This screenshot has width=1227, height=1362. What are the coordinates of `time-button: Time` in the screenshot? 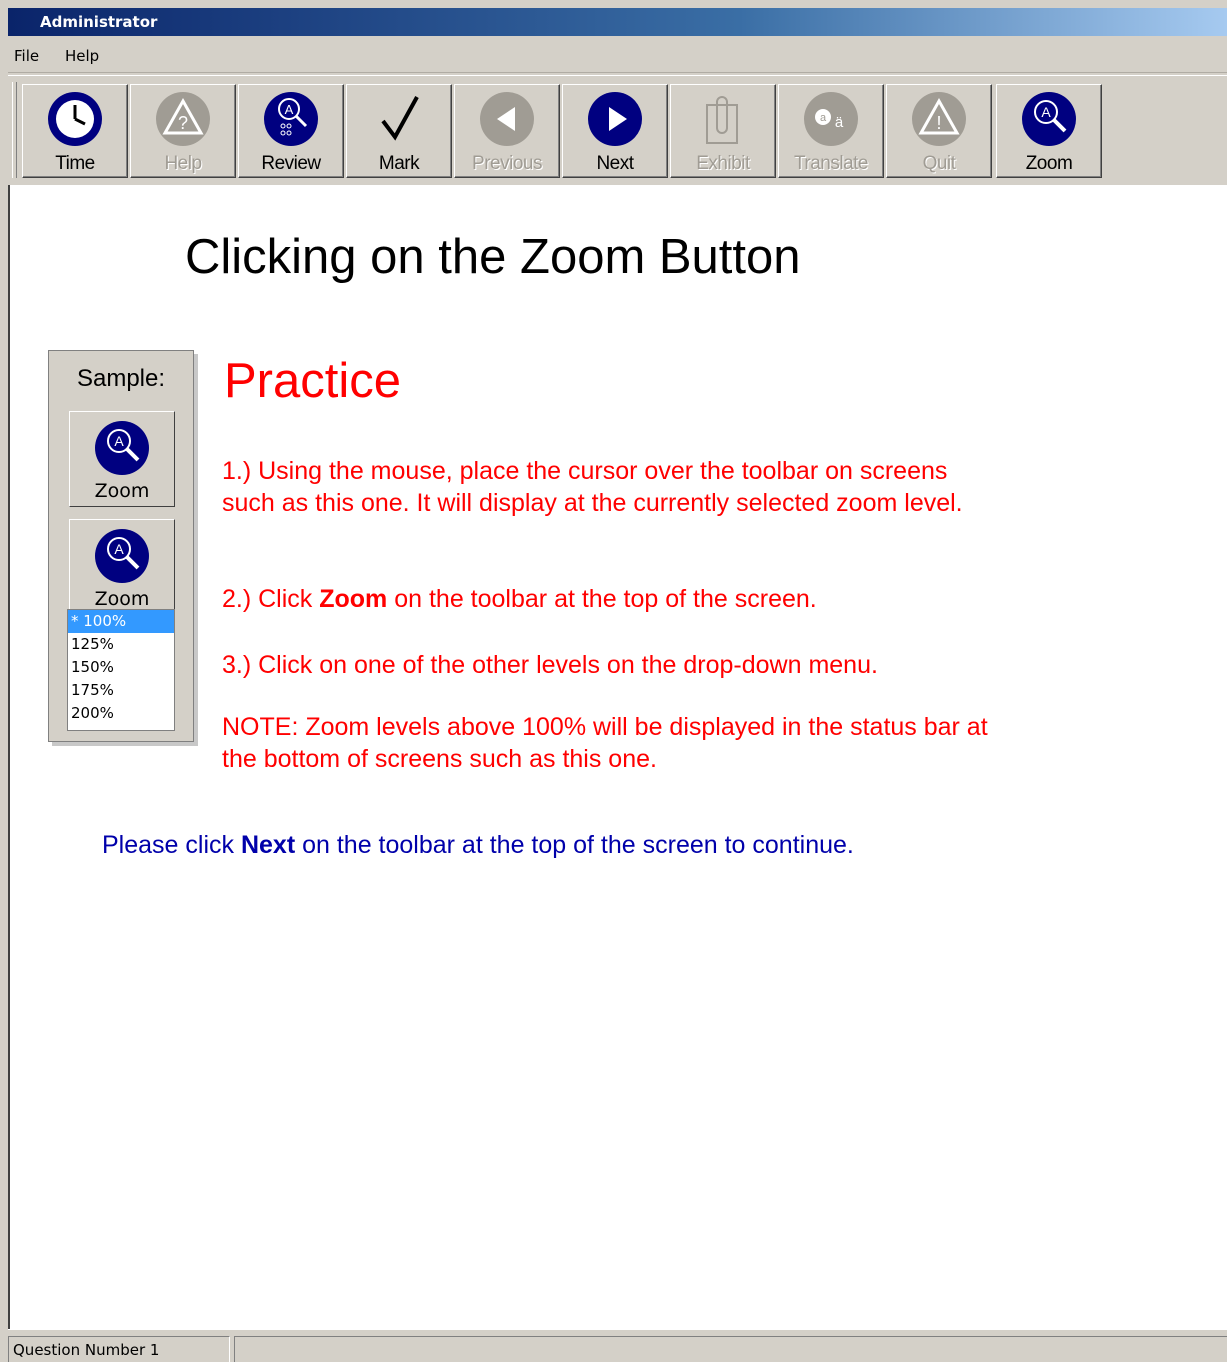 It's located at (75, 131).